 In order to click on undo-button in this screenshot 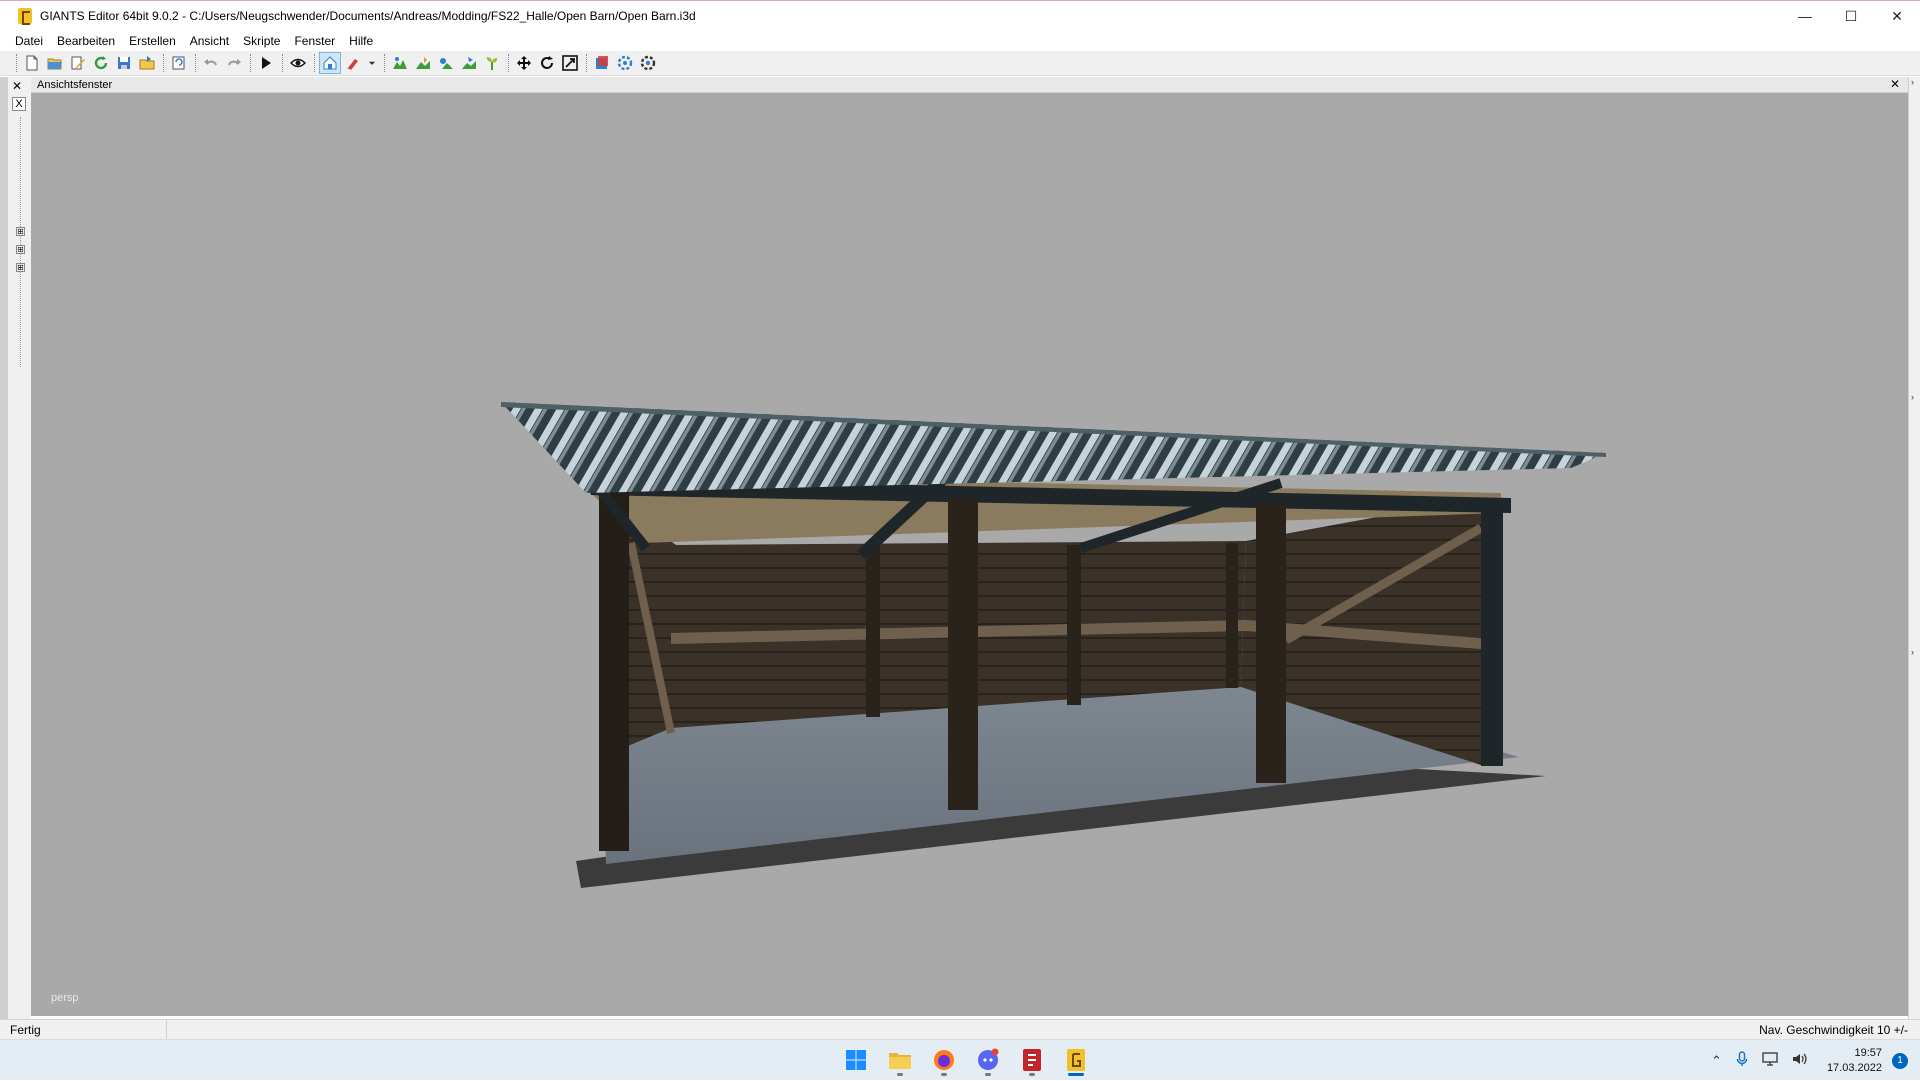, I will do `click(211, 63)`.